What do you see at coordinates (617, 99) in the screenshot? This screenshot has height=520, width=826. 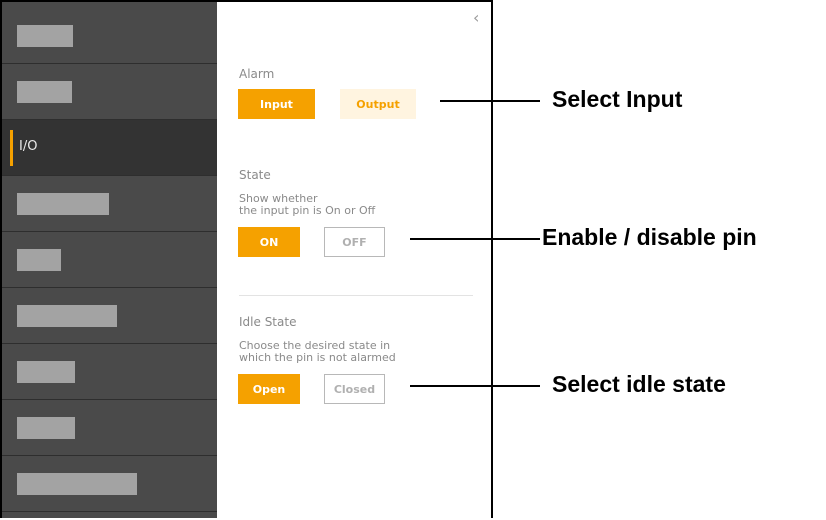 I see `callout-select-input: Select Input` at bounding box center [617, 99].